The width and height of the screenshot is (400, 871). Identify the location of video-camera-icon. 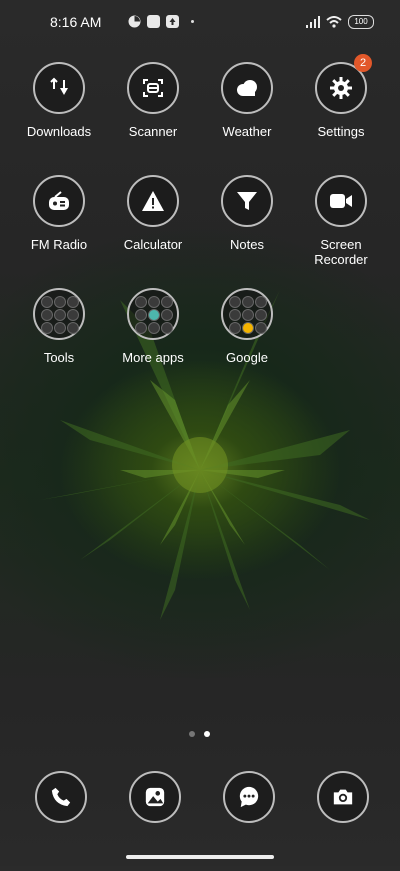
(341, 201).